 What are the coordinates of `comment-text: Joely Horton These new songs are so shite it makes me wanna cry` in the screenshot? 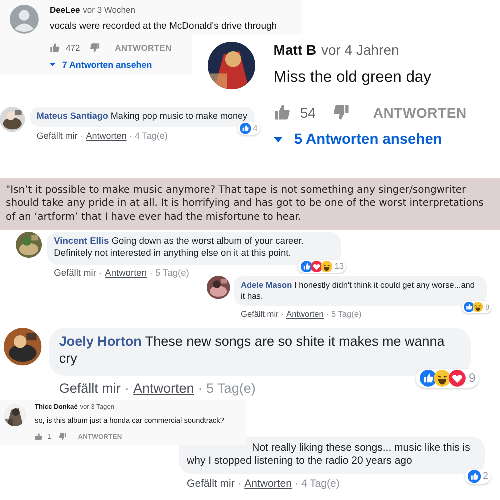 It's located at (252, 351).